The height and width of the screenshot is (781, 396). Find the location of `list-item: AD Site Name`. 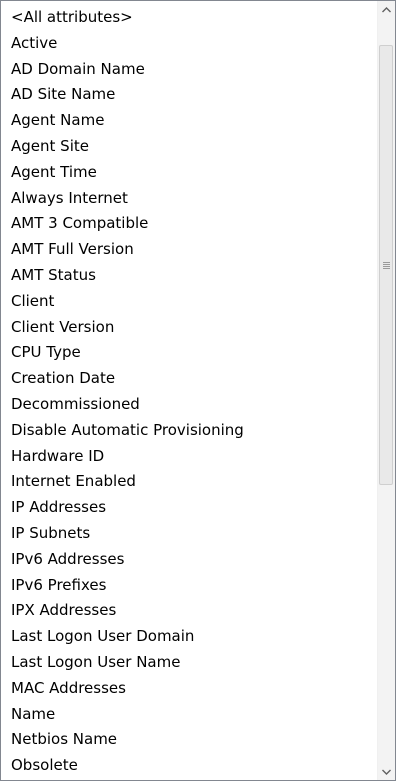

list-item: AD Site Name is located at coordinates (189, 95).